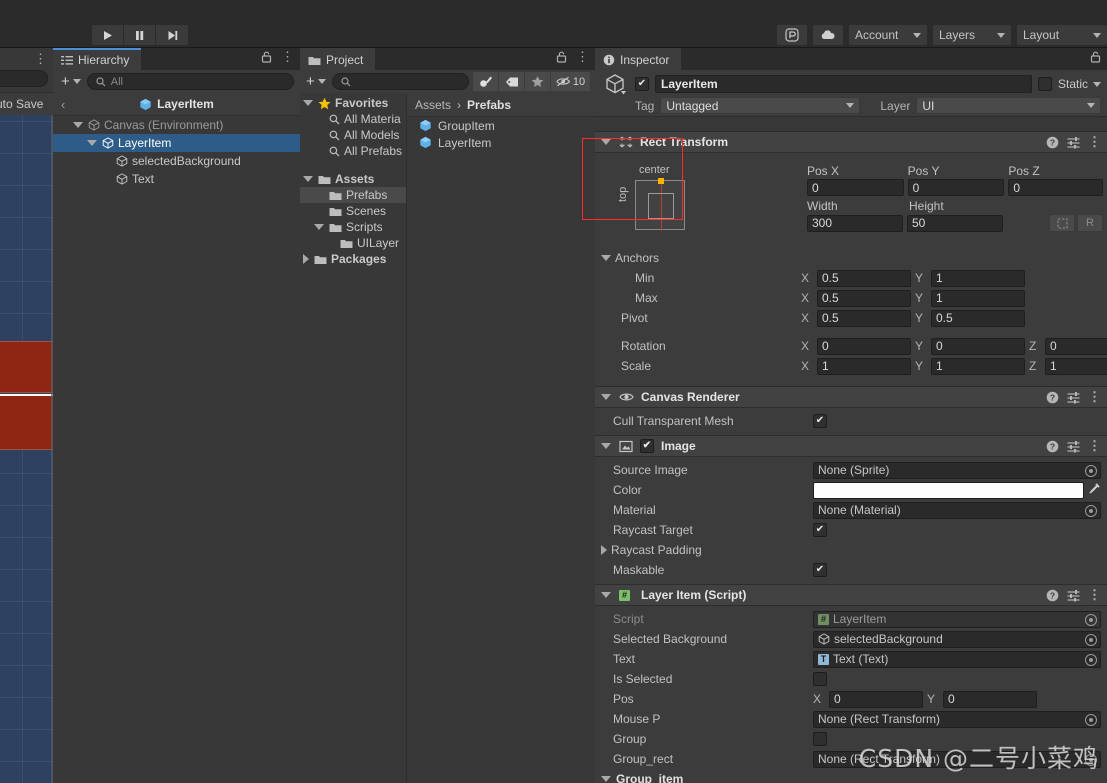  Describe the element at coordinates (978, 318) in the screenshot. I see `pivot-y-input: 0.5` at that location.